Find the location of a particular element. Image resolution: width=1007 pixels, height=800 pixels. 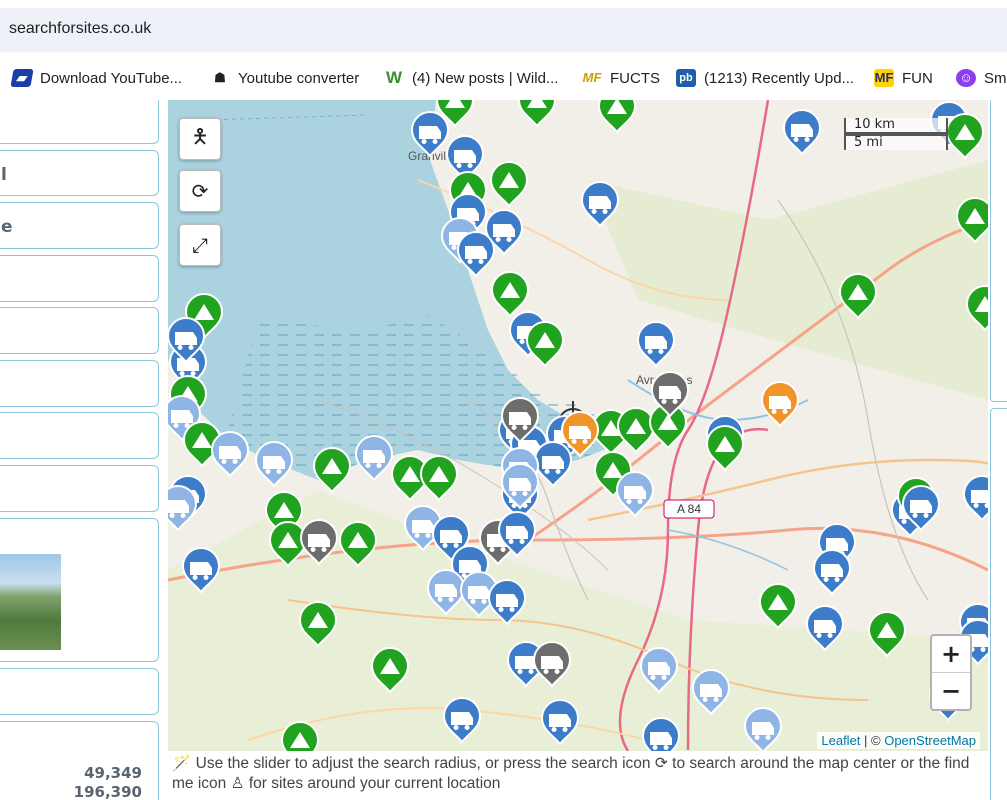

scale-km: 10 km is located at coordinates (896, 126).